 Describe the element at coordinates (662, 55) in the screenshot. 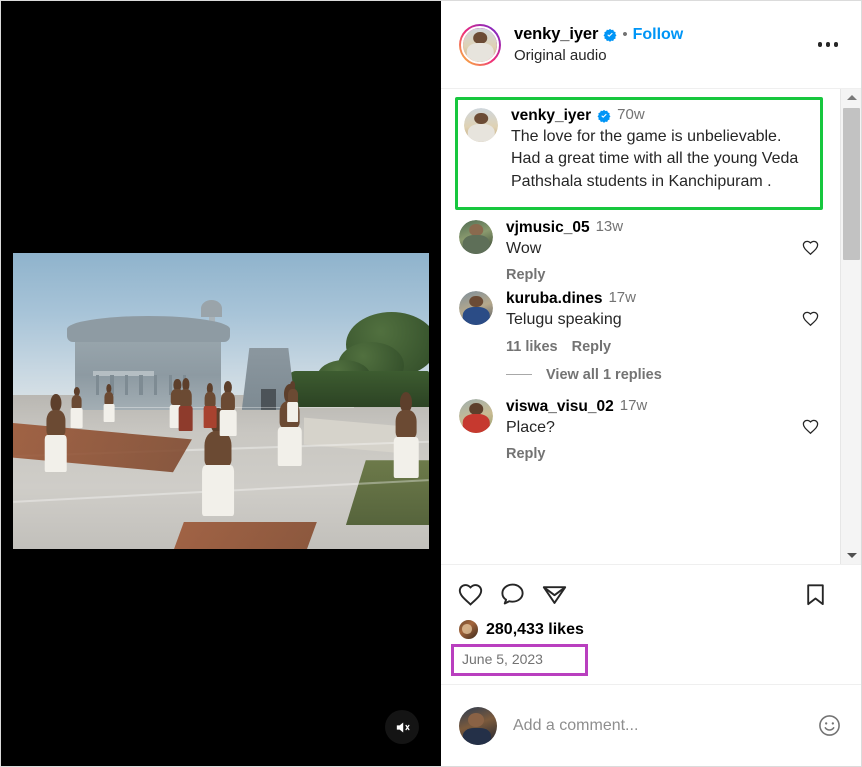

I see `audio-label: Original audio` at that location.